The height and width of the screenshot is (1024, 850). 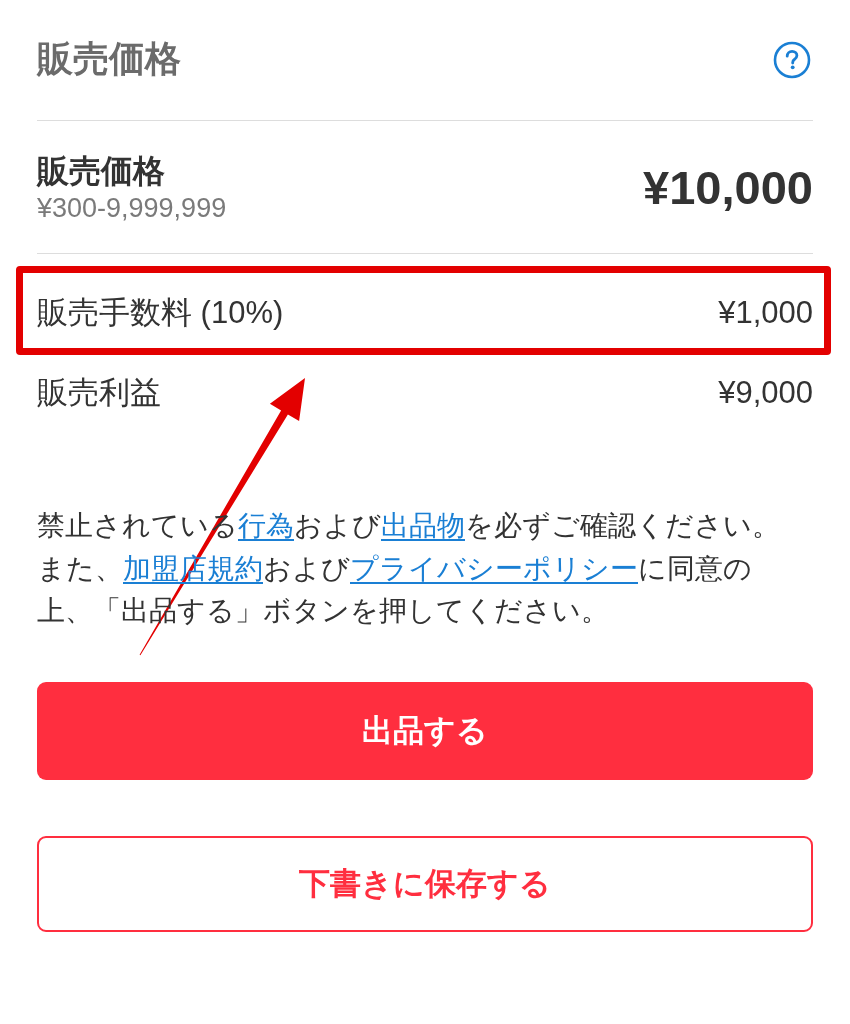 What do you see at coordinates (425, 883) in the screenshot?
I see `save-draft-button: 下書きに保存する` at bounding box center [425, 883].